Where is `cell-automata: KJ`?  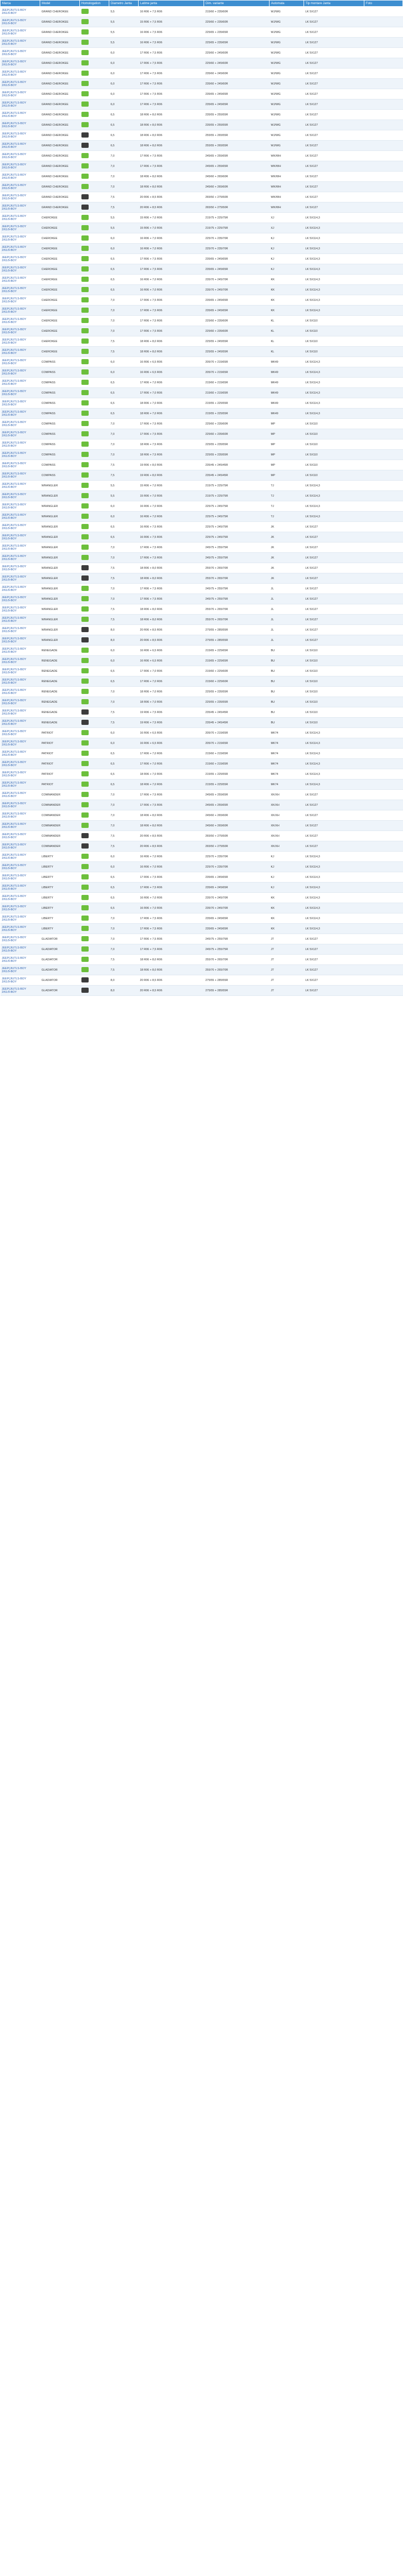 cell-automata: KJ is located at coordinates (287, 887).